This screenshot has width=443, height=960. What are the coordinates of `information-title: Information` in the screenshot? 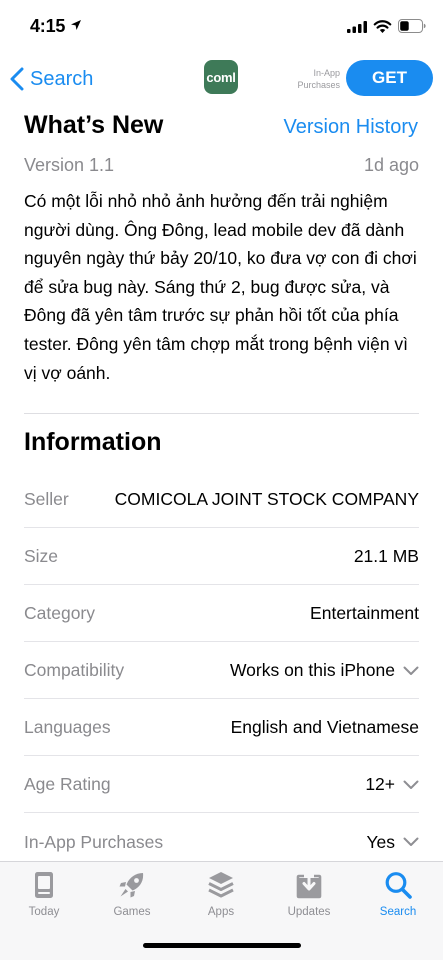 It's located at (93, 442).